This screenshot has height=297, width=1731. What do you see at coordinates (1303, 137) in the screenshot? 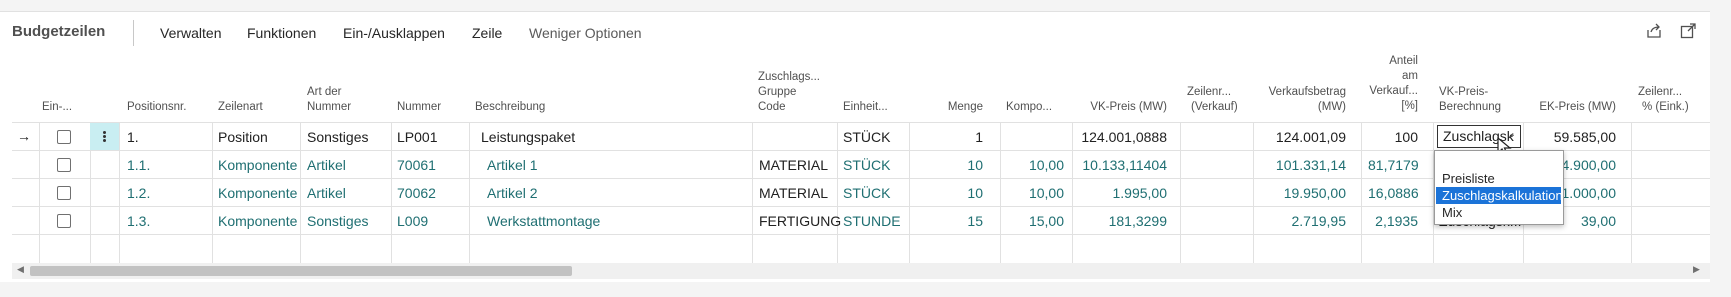
I see `cell-verkaufsbetrag: 124.001,09` at bounding box center [1303, 137].